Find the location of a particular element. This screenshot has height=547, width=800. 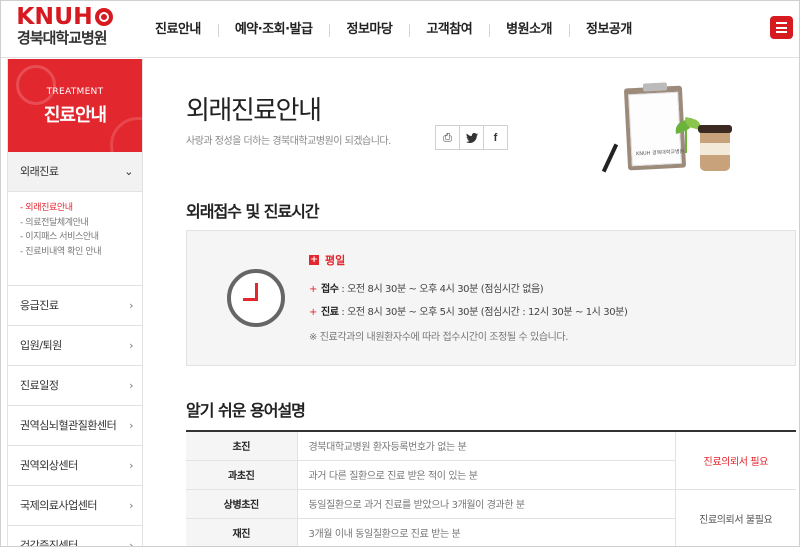

section-title-hours: 외래접수 및 진료시간 is located at coordinates (253, 211).